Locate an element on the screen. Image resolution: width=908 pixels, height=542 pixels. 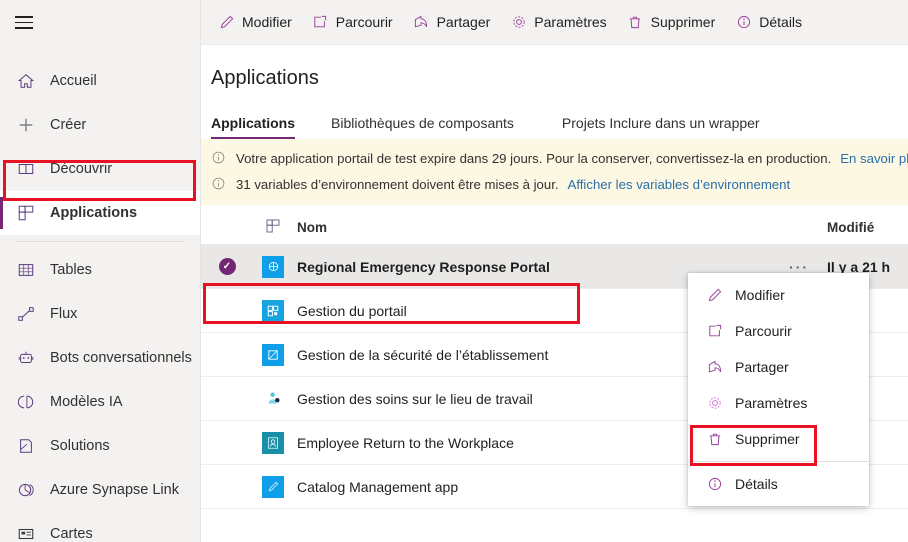
sidebar-item-modeles-ia: Modèles IA is located at coordinates (100, 402).